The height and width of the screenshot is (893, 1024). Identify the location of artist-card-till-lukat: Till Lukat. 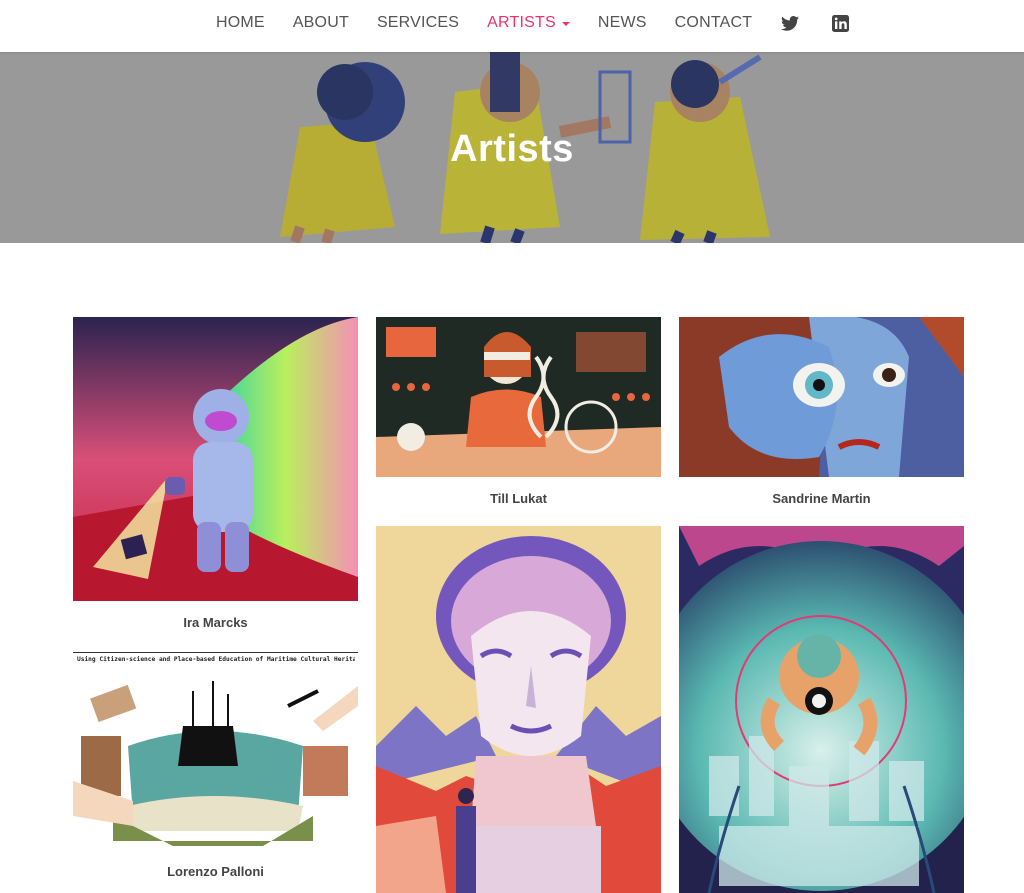
(518, 411).